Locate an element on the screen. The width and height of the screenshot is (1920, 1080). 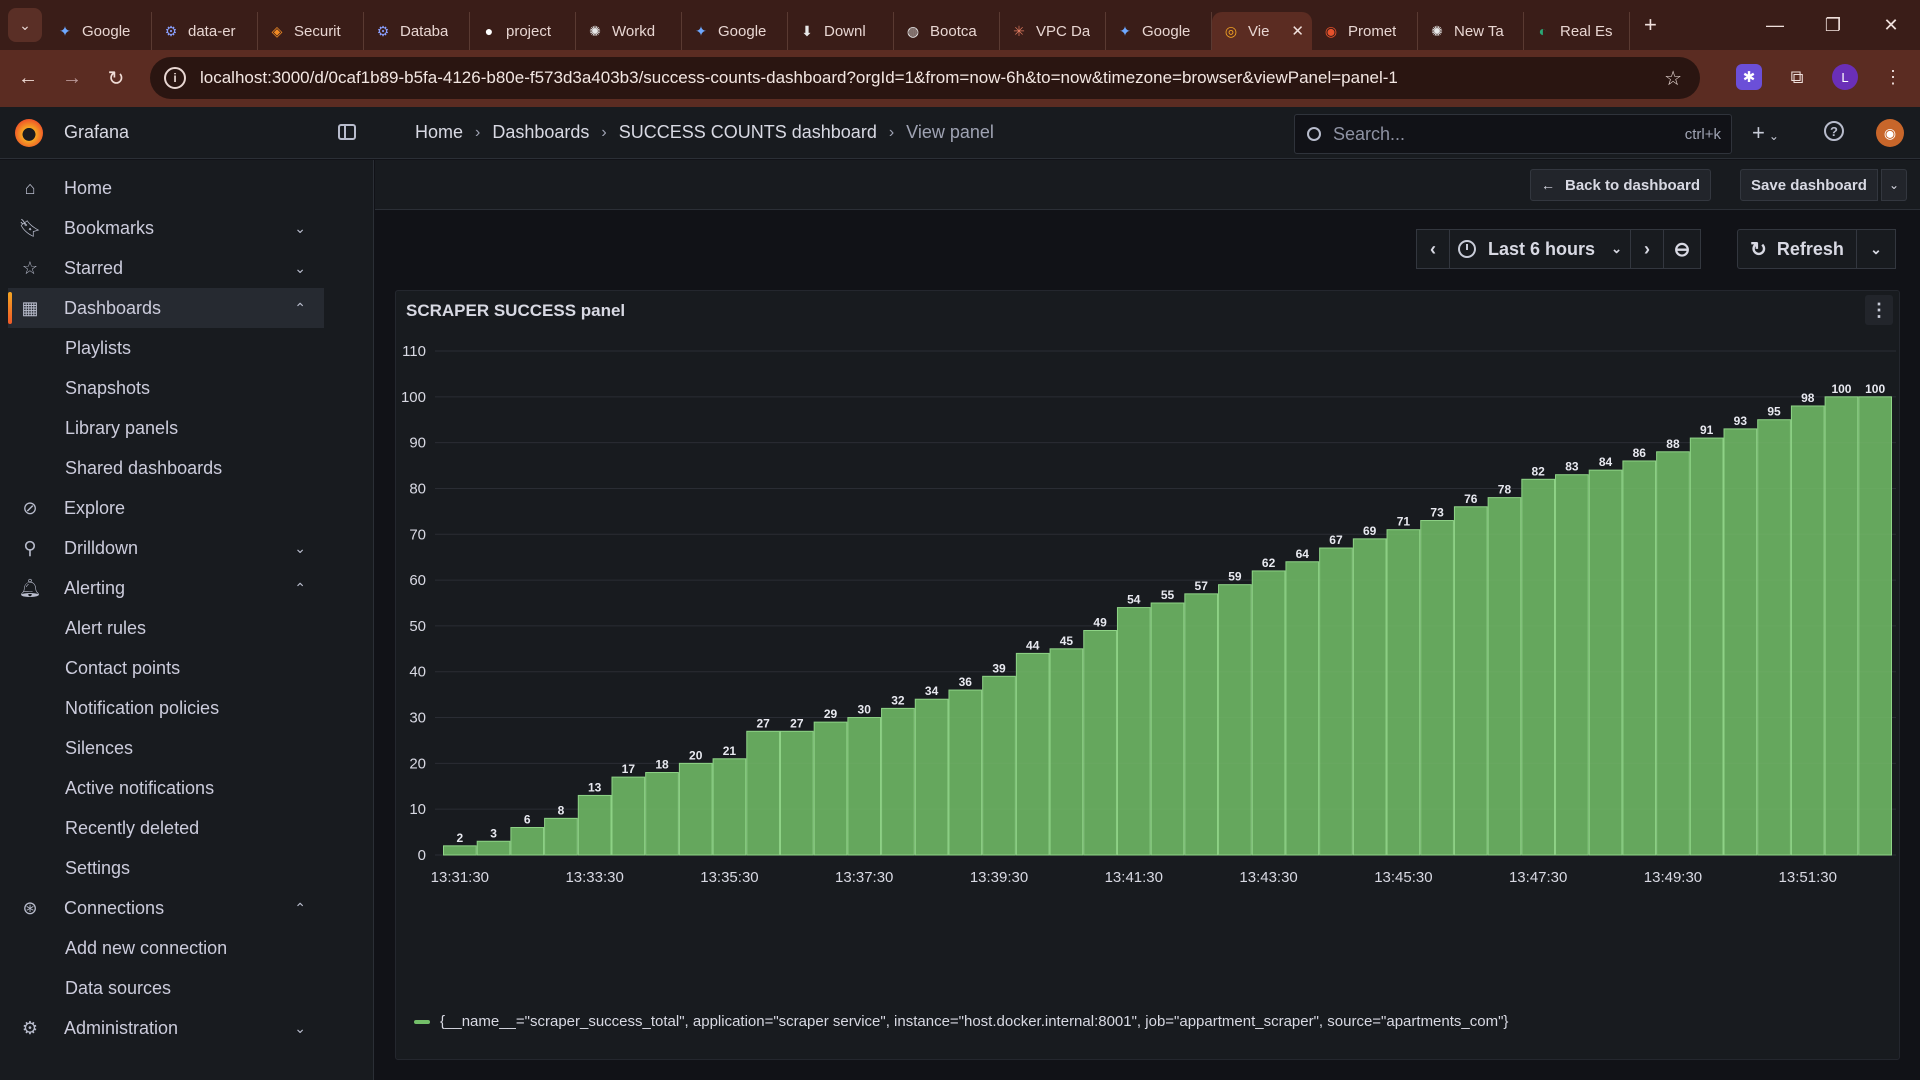
sidebar-item-home: ⌂ Home is located at coordinates (166, 188).